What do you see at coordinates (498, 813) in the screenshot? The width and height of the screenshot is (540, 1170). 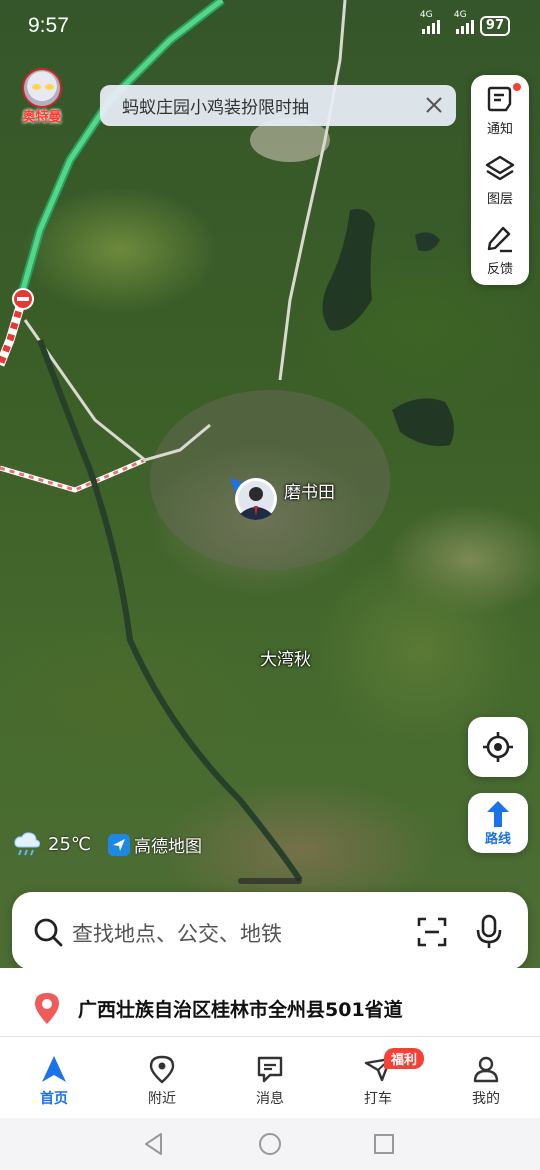 I see `route-arrow-icon` at bounding box center [498, 813].